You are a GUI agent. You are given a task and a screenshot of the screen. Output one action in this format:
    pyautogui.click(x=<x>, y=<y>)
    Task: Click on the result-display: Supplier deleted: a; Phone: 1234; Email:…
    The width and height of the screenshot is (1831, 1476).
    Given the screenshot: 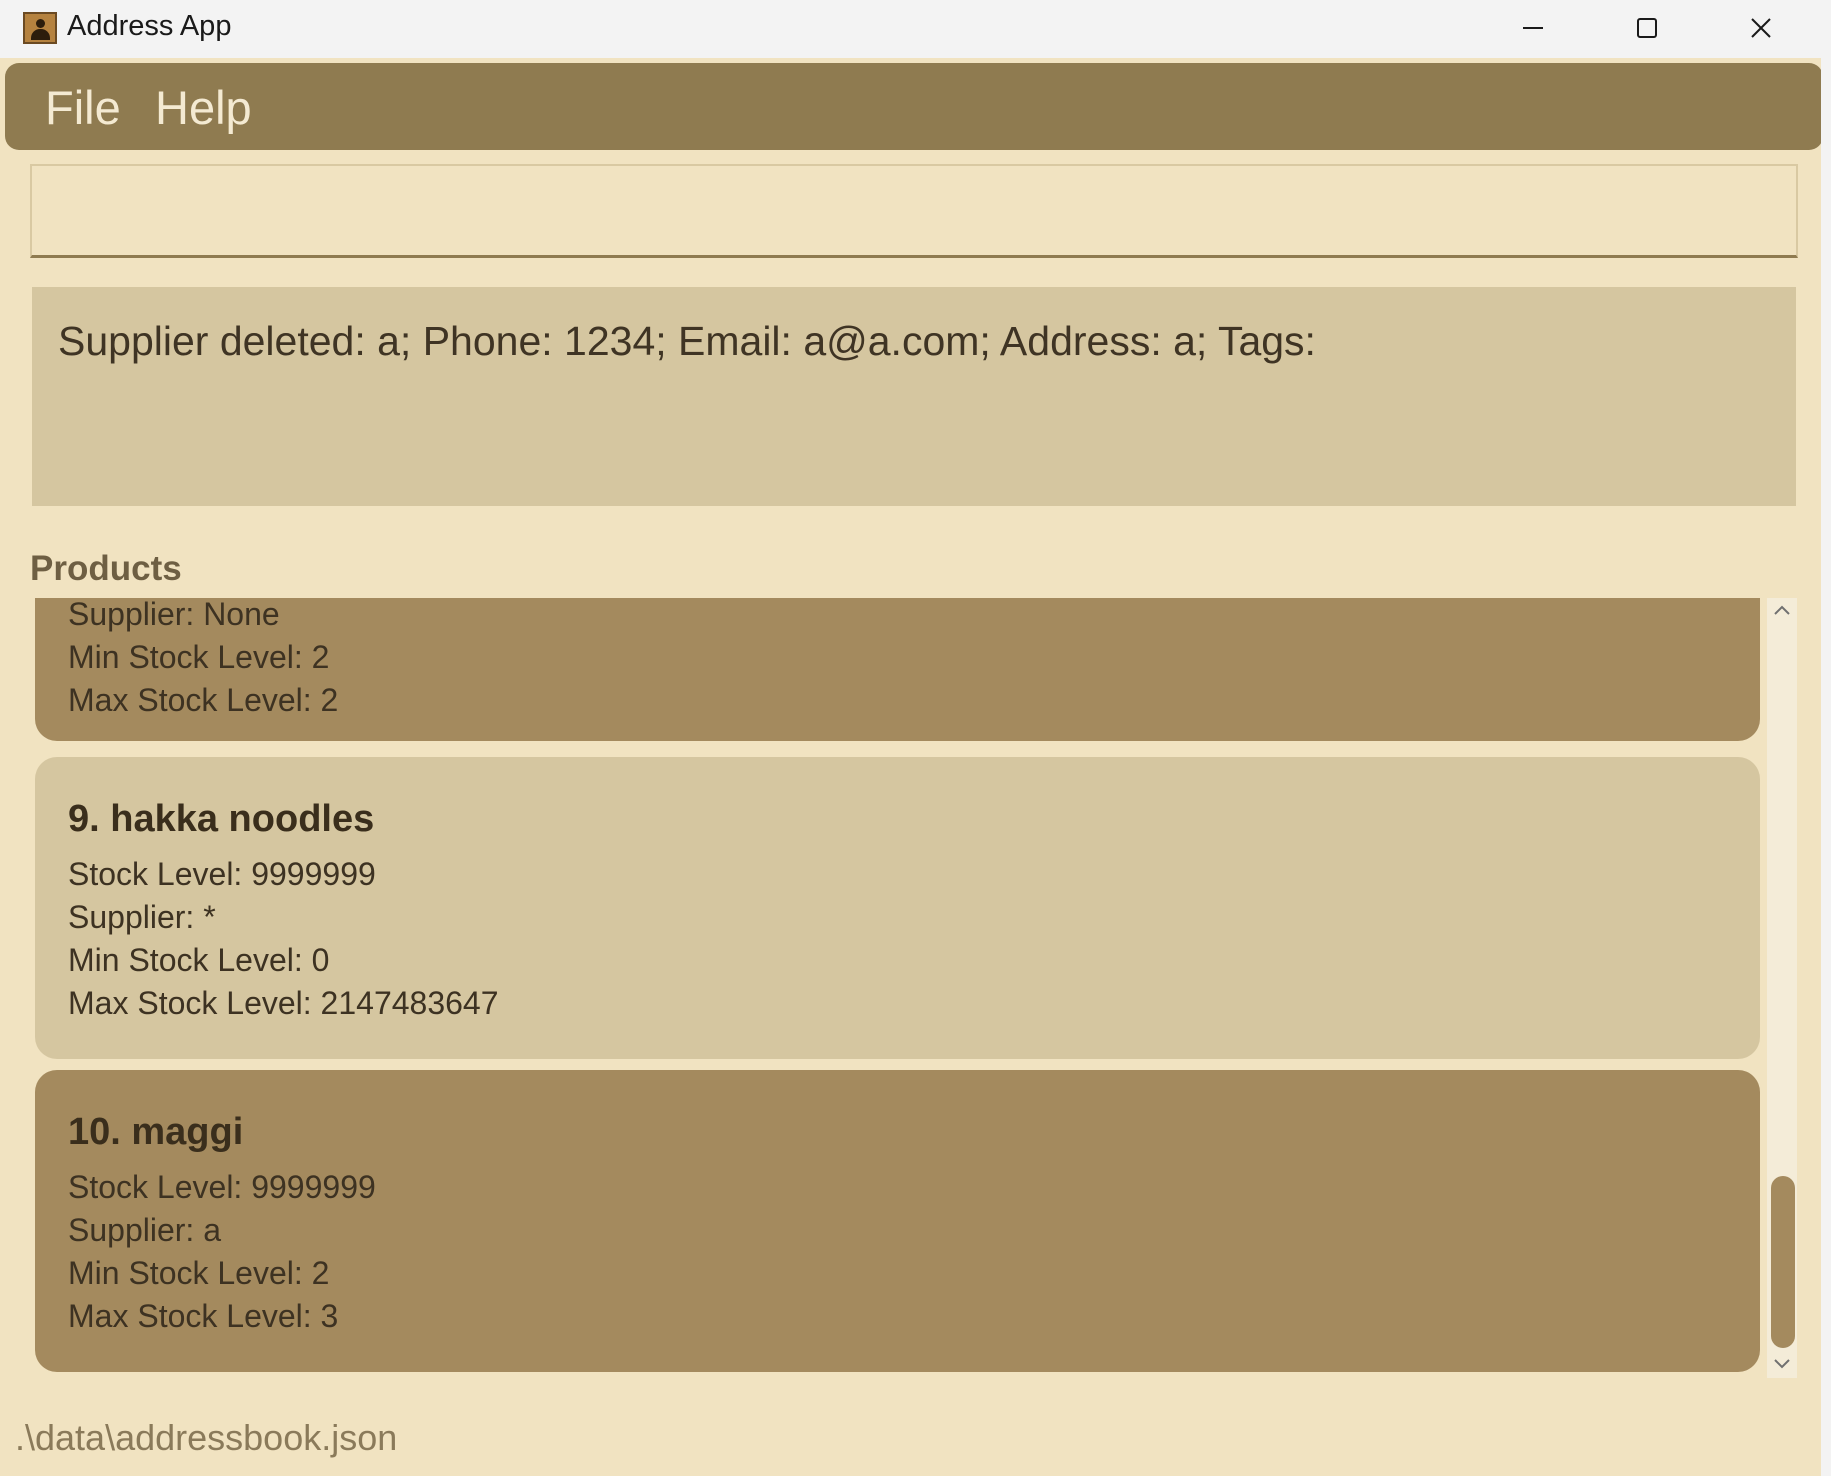 What is the action you would take?
    pyautogui.click(x=914, y=396)
    